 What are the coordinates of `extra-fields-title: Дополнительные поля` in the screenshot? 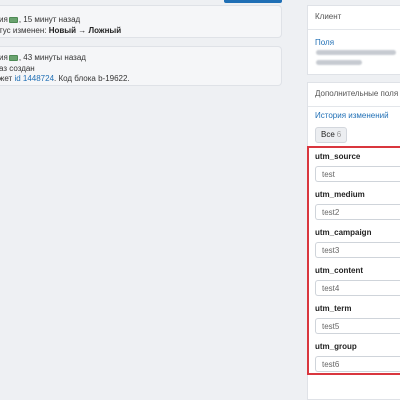 It's located at (354, 95).